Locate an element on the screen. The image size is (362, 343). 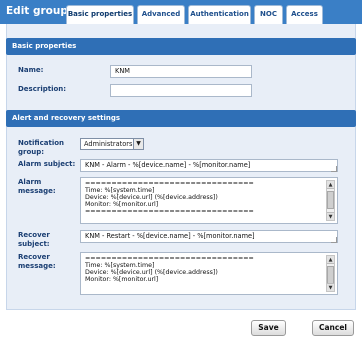
recover-message-label: Recover message: is located at coordinates (37, 262).